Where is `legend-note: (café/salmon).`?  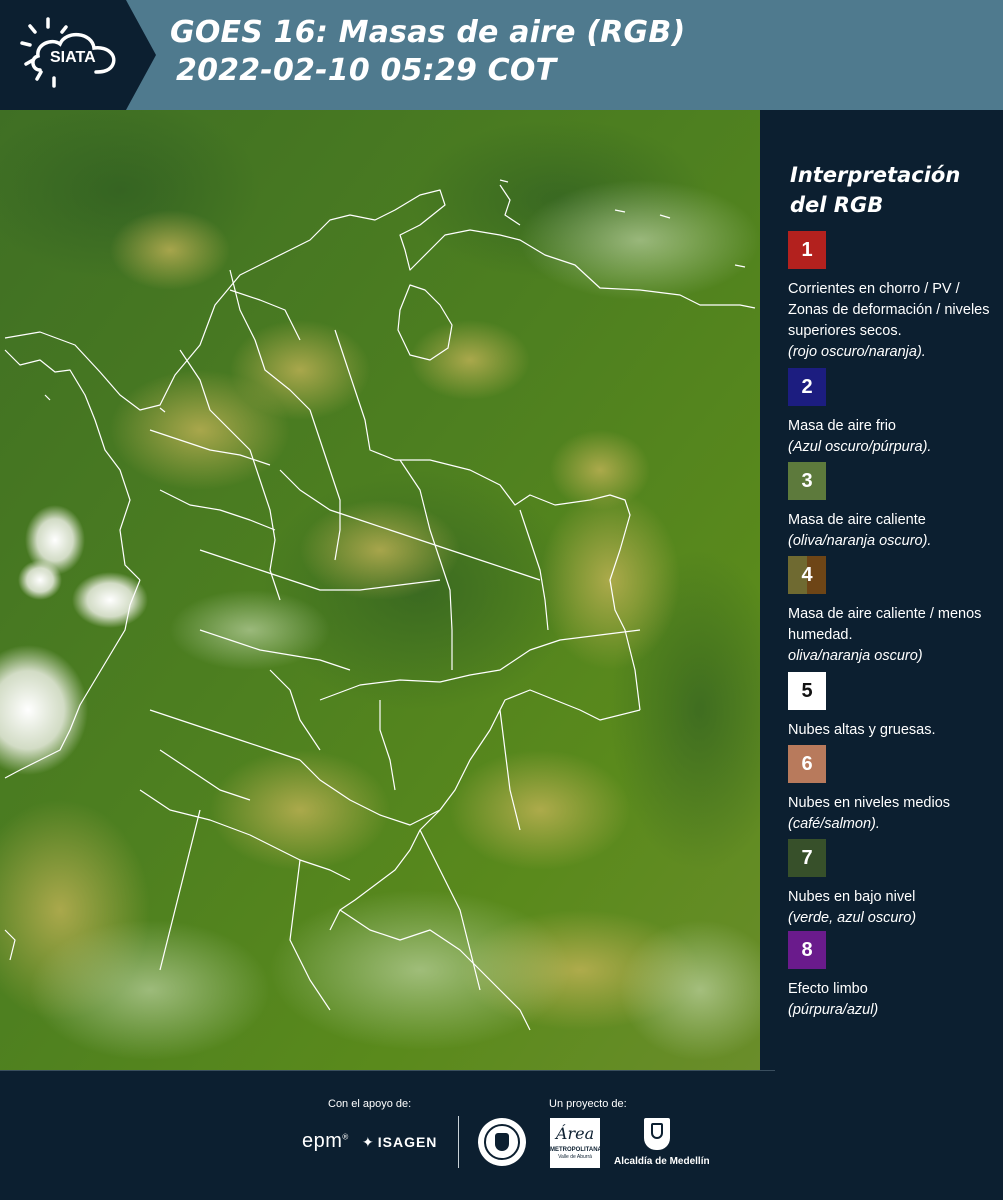 legend-note: (café/salmon). is located at coordinates (834, 824).